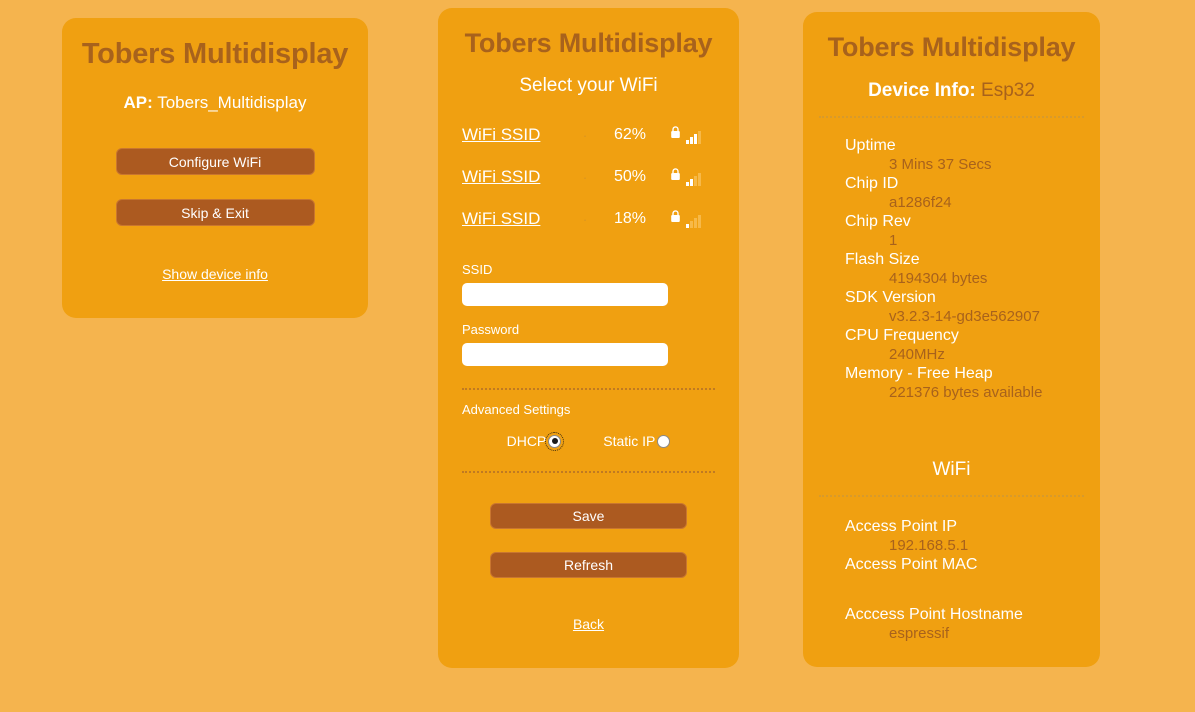 This screenshot has height=712, width=1195. What do you see at coordinates (565, 354) in the screenshot?
I see `password-input` at bounding box center [565, 354].